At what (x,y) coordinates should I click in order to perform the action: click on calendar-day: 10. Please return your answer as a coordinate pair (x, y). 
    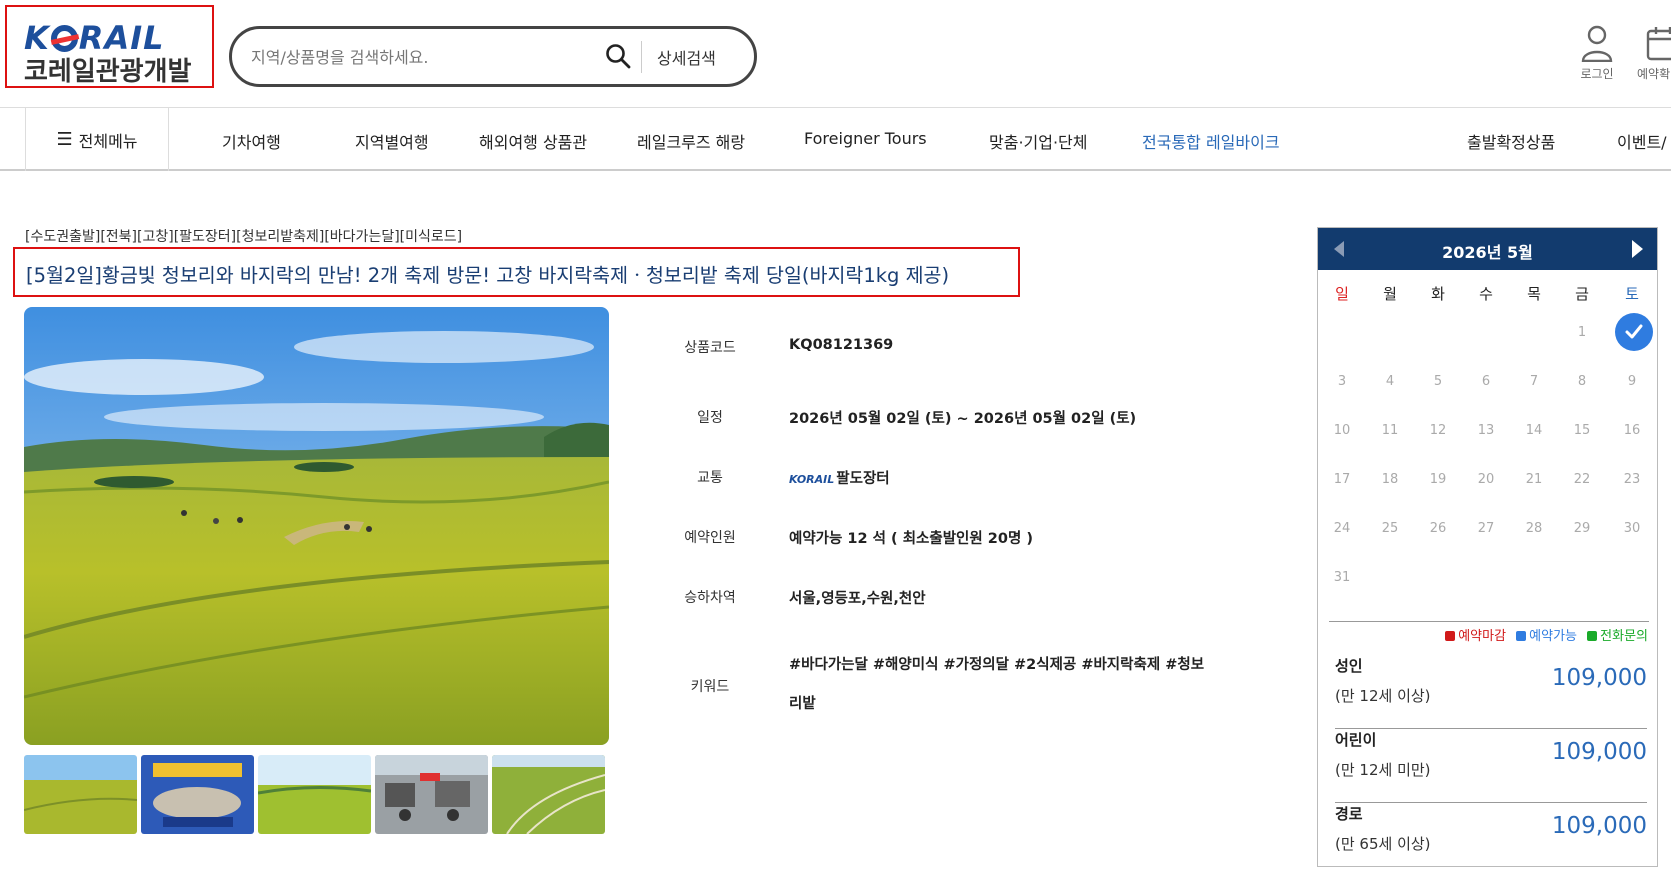
    Looking at the image, I should click on (1342, 430).